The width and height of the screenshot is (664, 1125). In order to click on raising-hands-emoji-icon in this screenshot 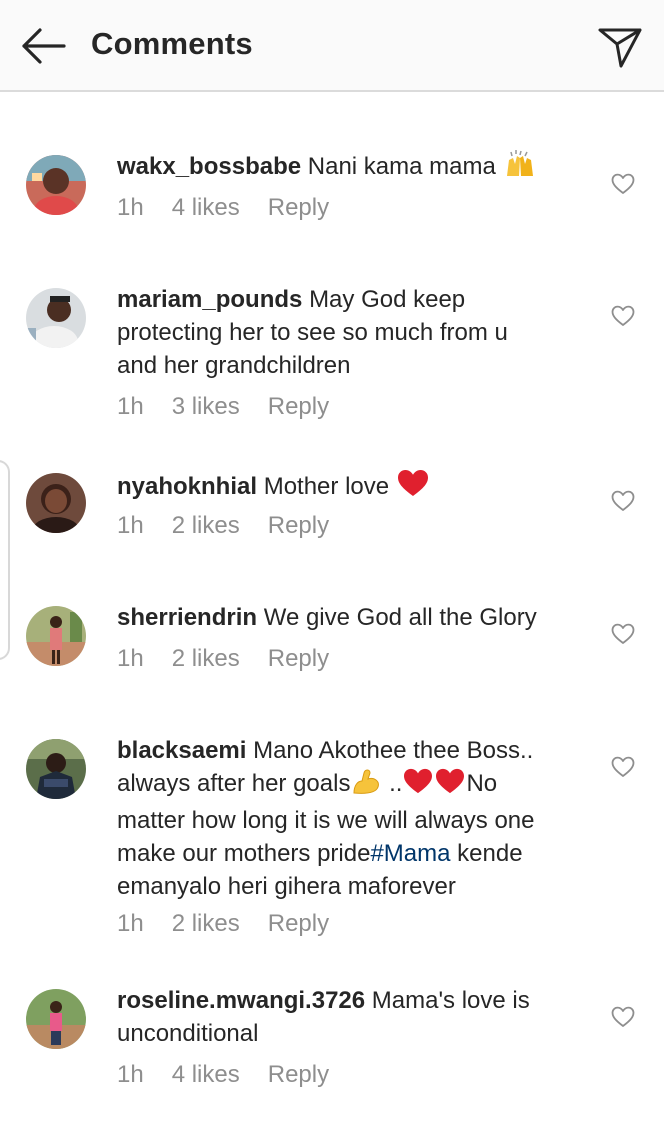, I will do `click(520, 168)`.